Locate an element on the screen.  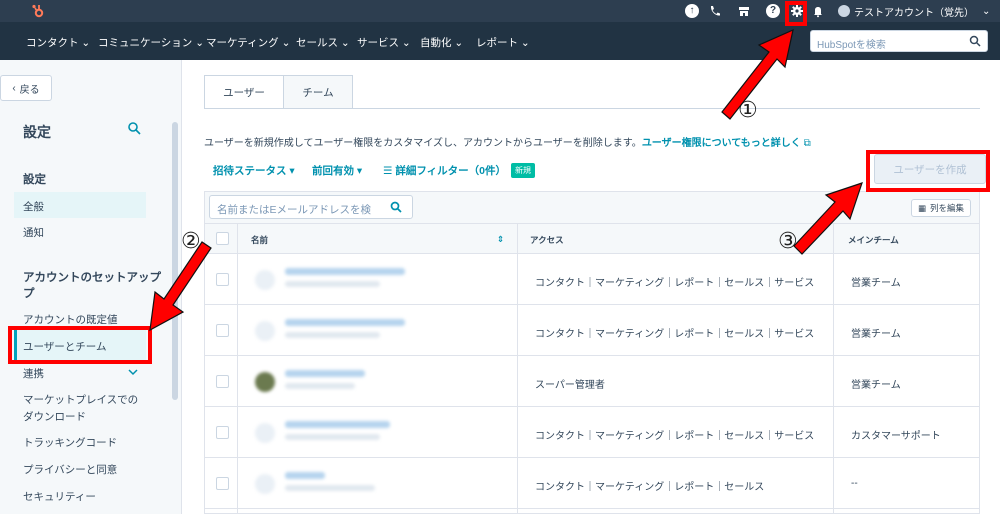
filter-advanced-label: 詳細フィルター（0件） is located at coordinates (450, 171).